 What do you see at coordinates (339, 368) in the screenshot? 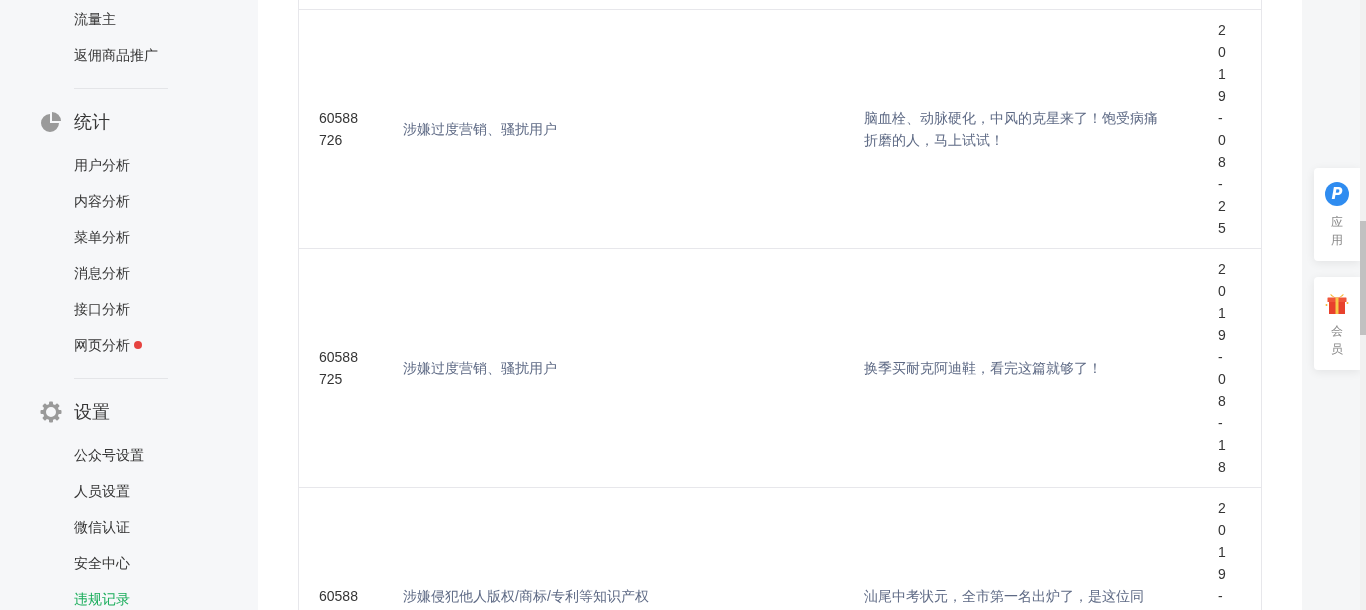
I see `table-cell-text: 60588725` at bounding box center [339, 368].